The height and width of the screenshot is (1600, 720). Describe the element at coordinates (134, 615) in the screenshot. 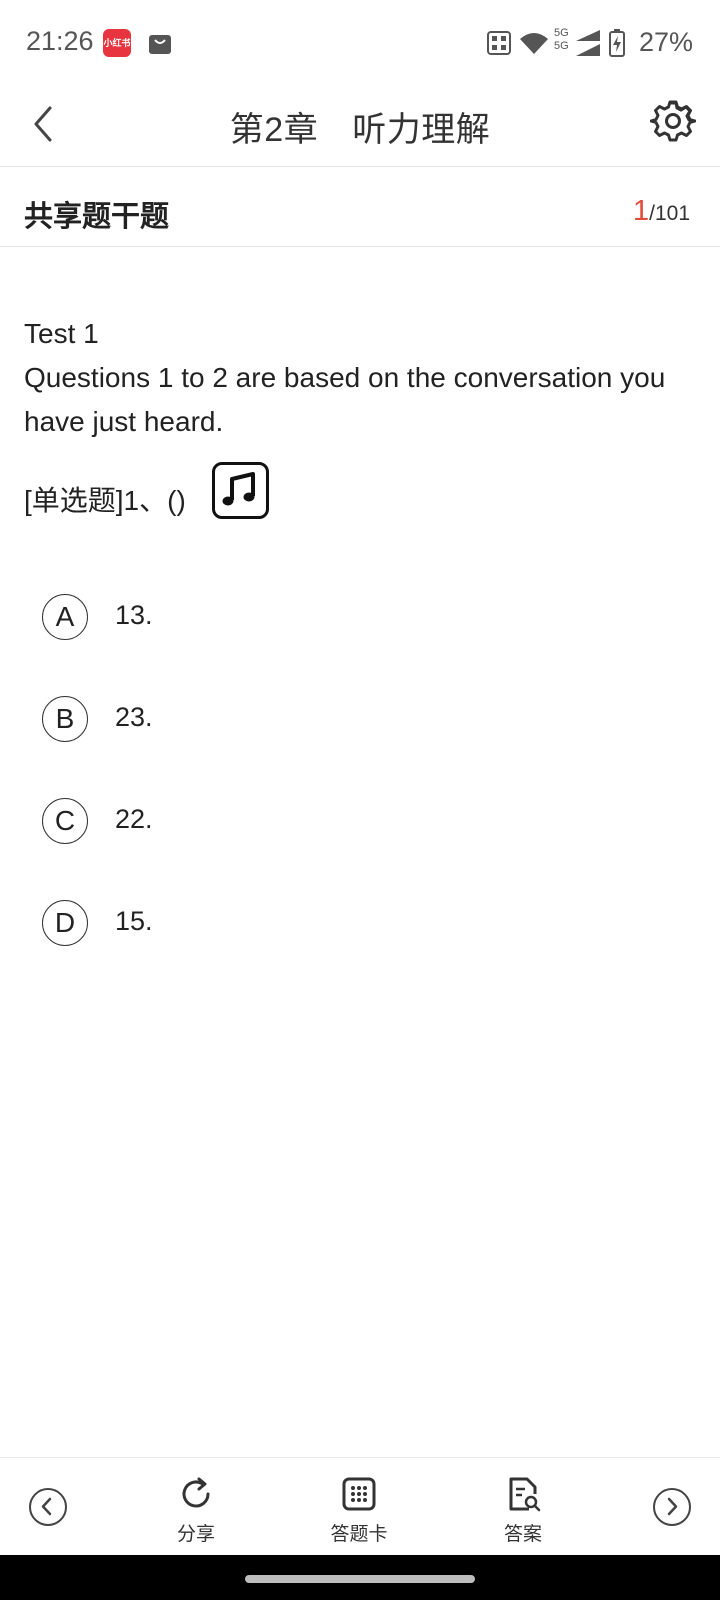

I see `option-text: 13.` at that location.